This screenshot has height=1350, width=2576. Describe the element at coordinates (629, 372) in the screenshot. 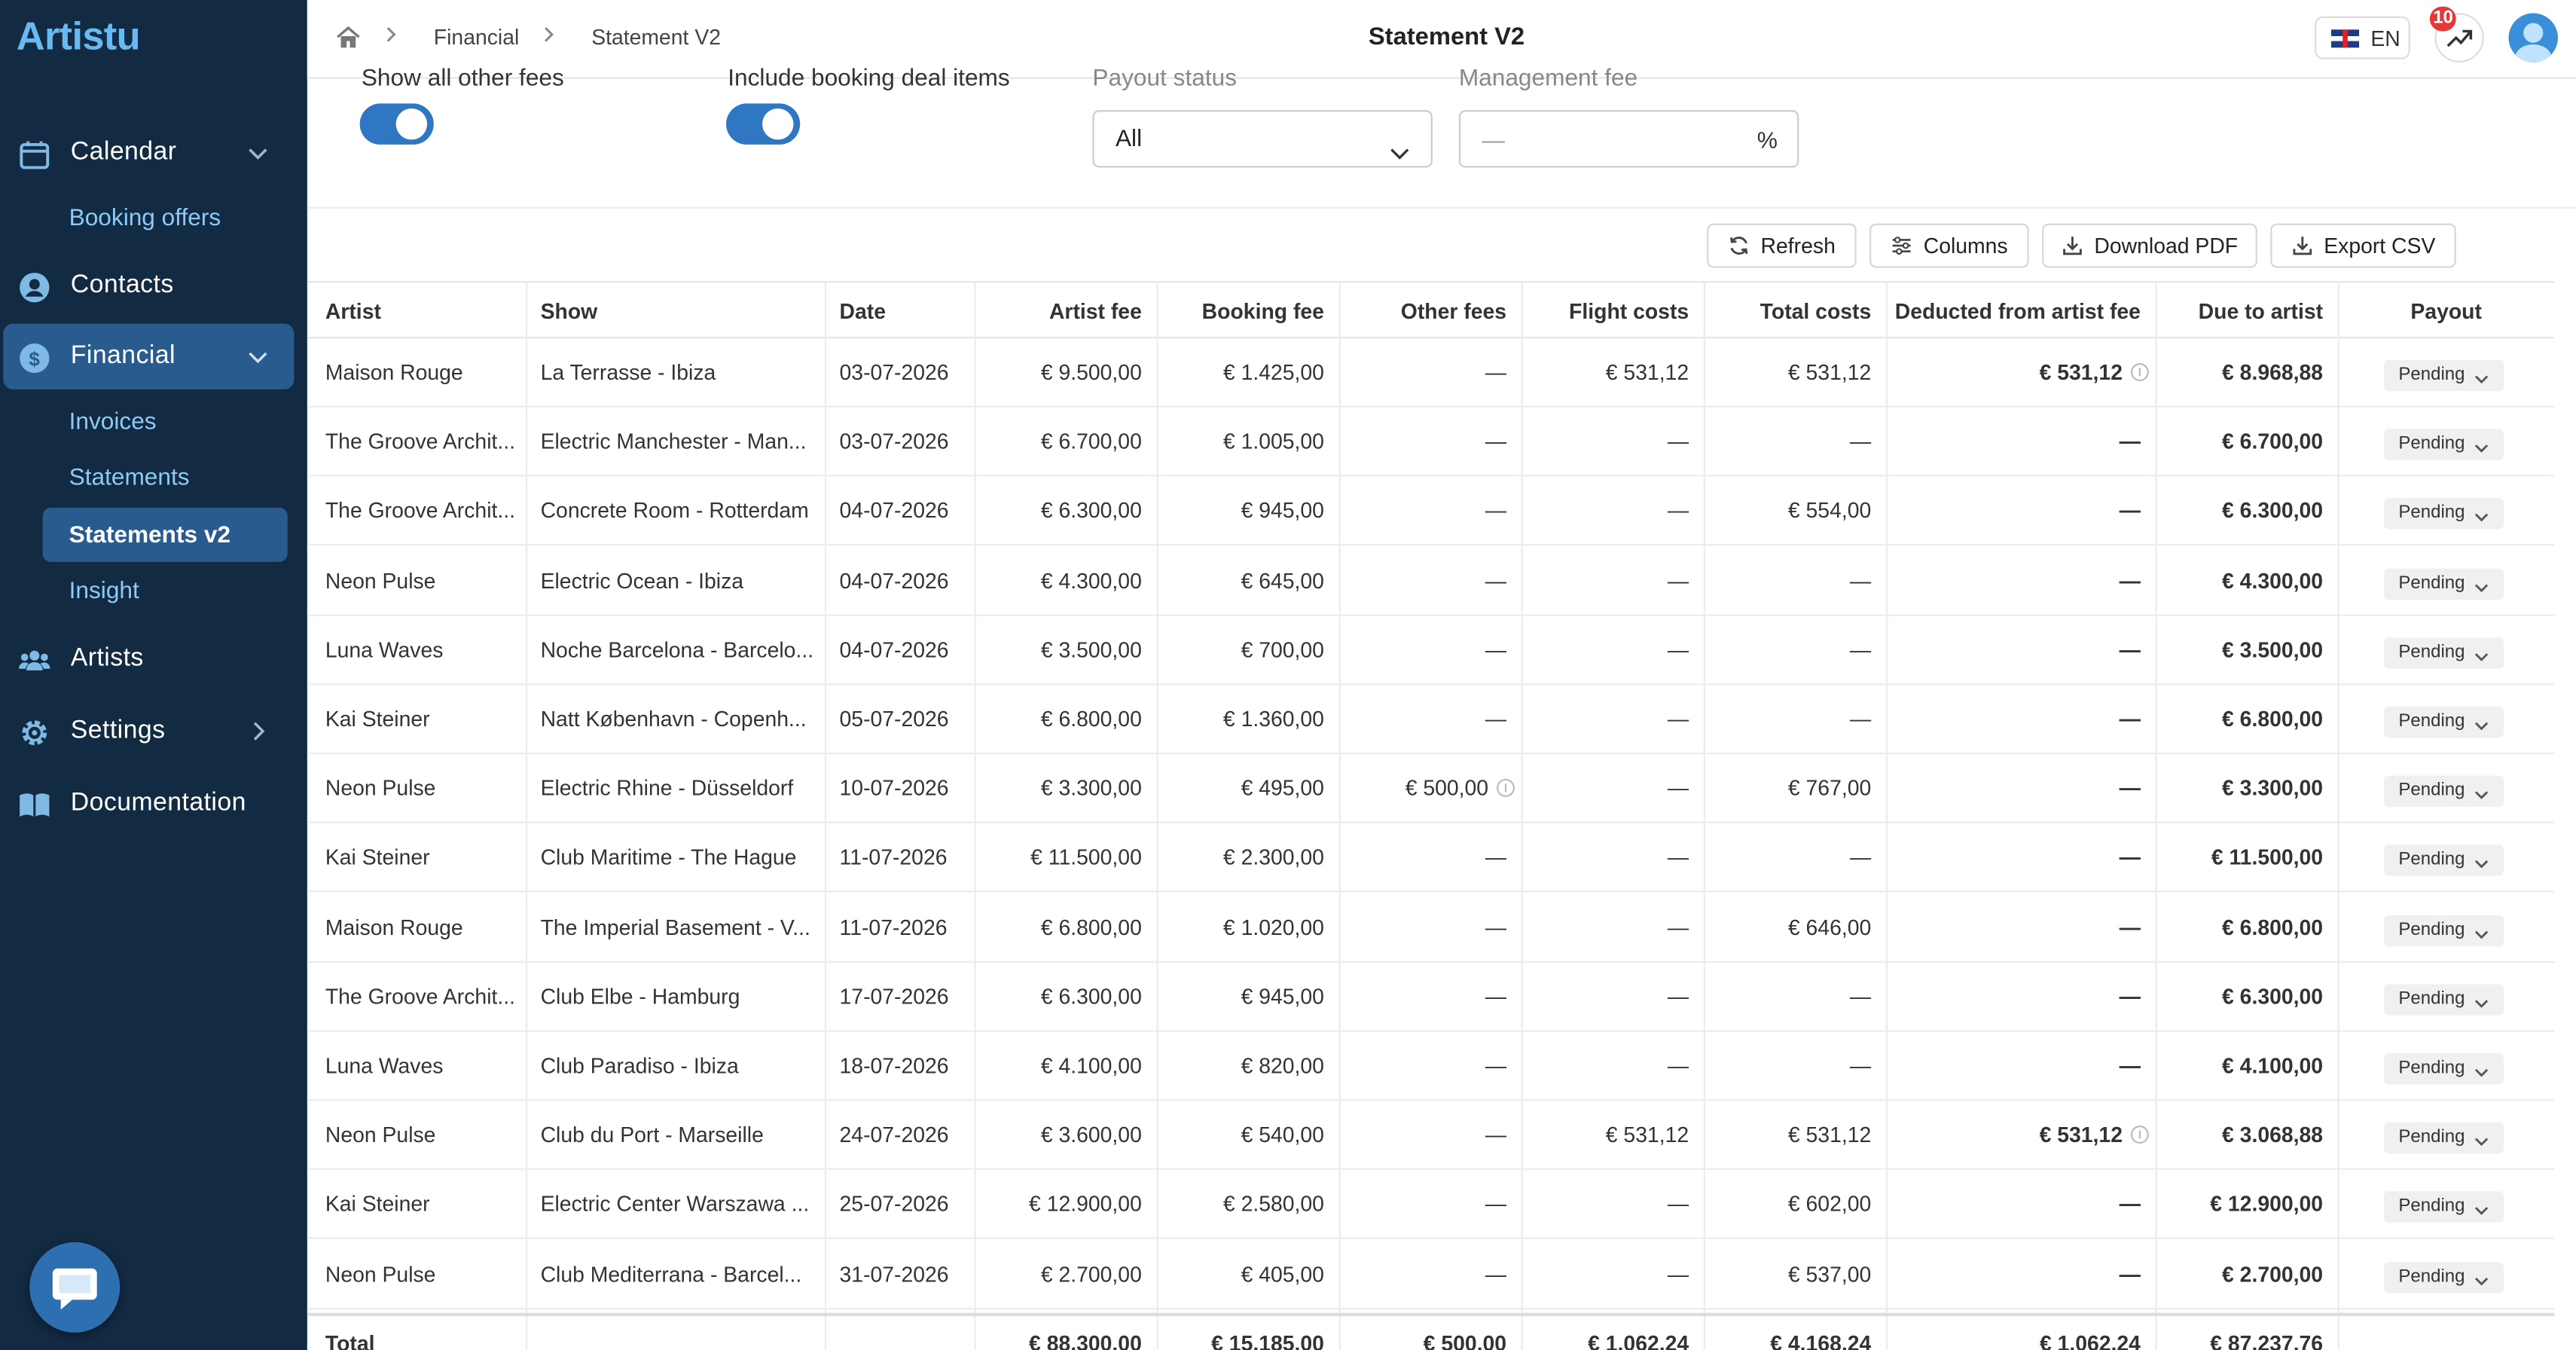

I see `cell-show: La Terrasse - Ibiza` at that location.